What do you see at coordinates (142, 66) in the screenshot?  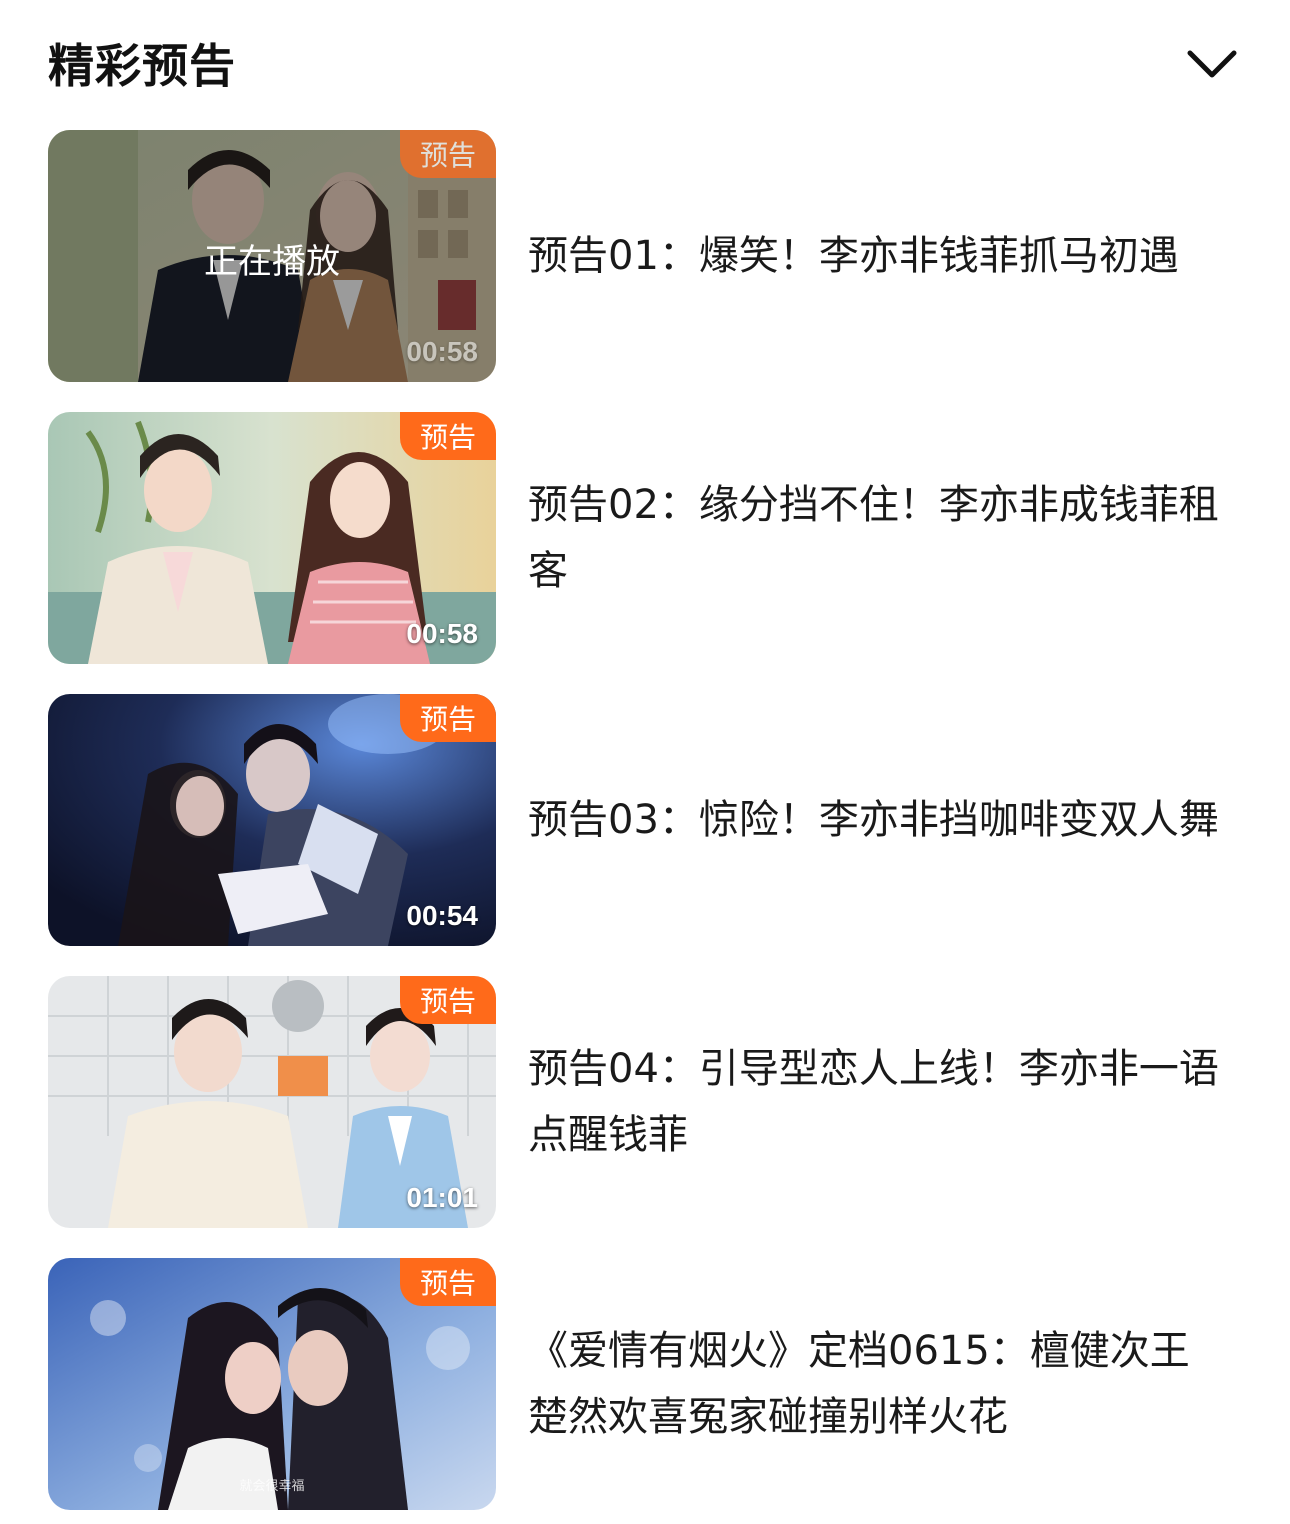 I see `page-title: 精彩预告` at bounding box center [142, 66].